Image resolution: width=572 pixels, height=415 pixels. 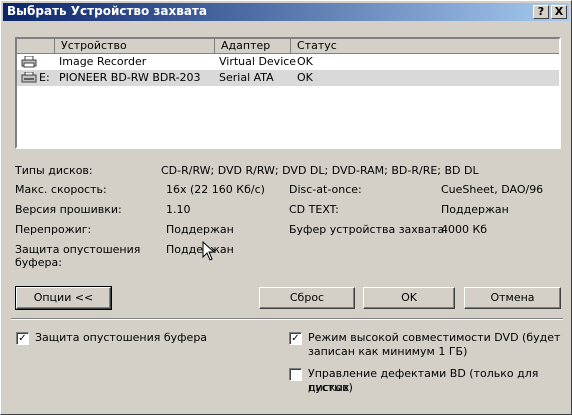 I want to click on help-button: ?, so click(x=541, y=12).